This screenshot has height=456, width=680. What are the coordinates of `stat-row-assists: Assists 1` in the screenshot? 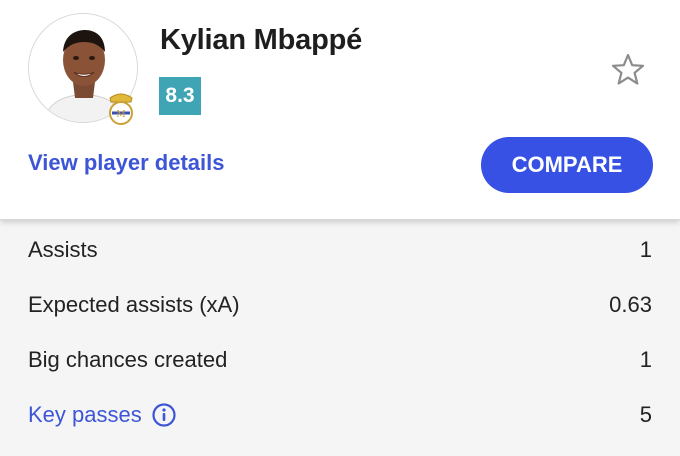 It's located at (340, 249).